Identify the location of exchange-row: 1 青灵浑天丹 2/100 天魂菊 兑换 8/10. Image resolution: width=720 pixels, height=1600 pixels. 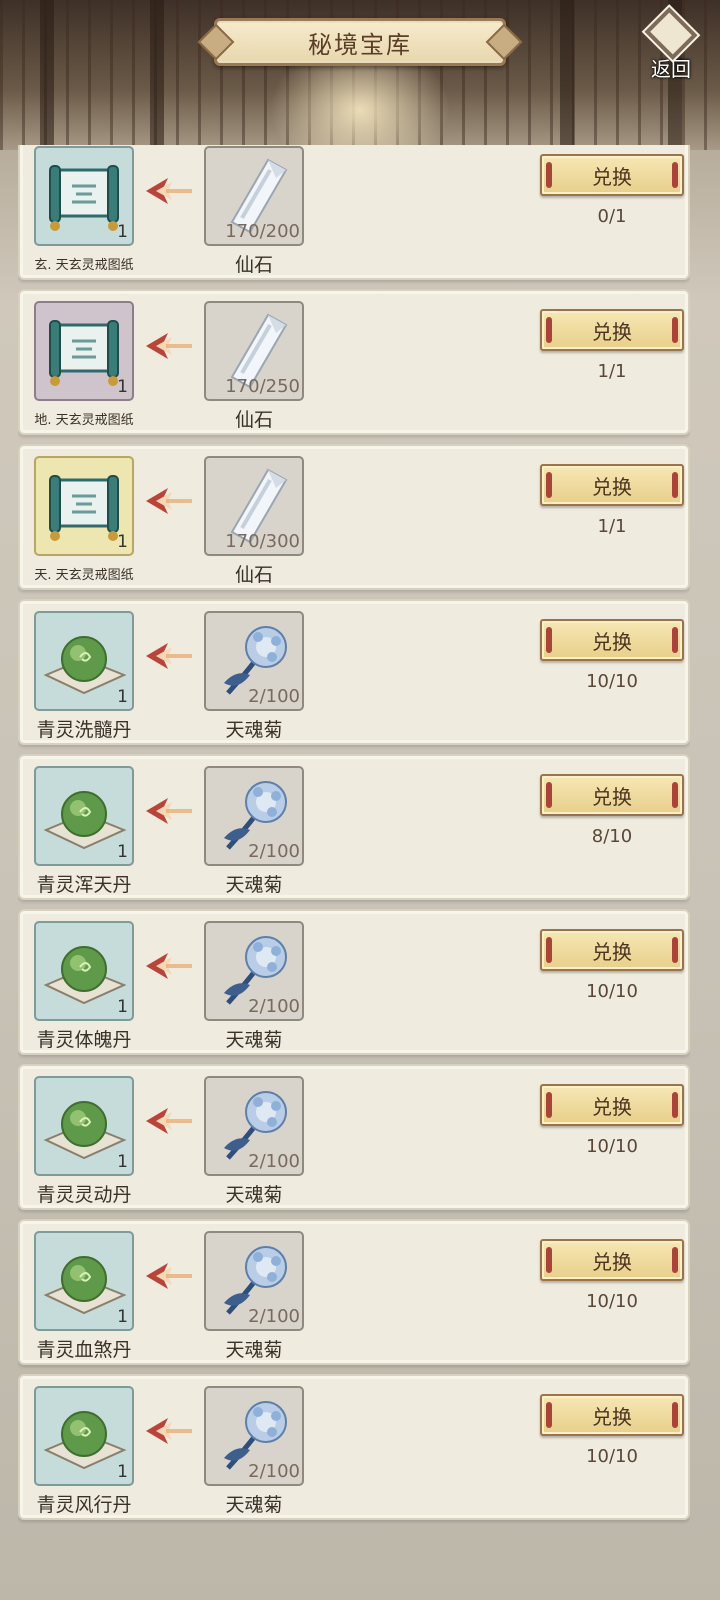
(354, 827).